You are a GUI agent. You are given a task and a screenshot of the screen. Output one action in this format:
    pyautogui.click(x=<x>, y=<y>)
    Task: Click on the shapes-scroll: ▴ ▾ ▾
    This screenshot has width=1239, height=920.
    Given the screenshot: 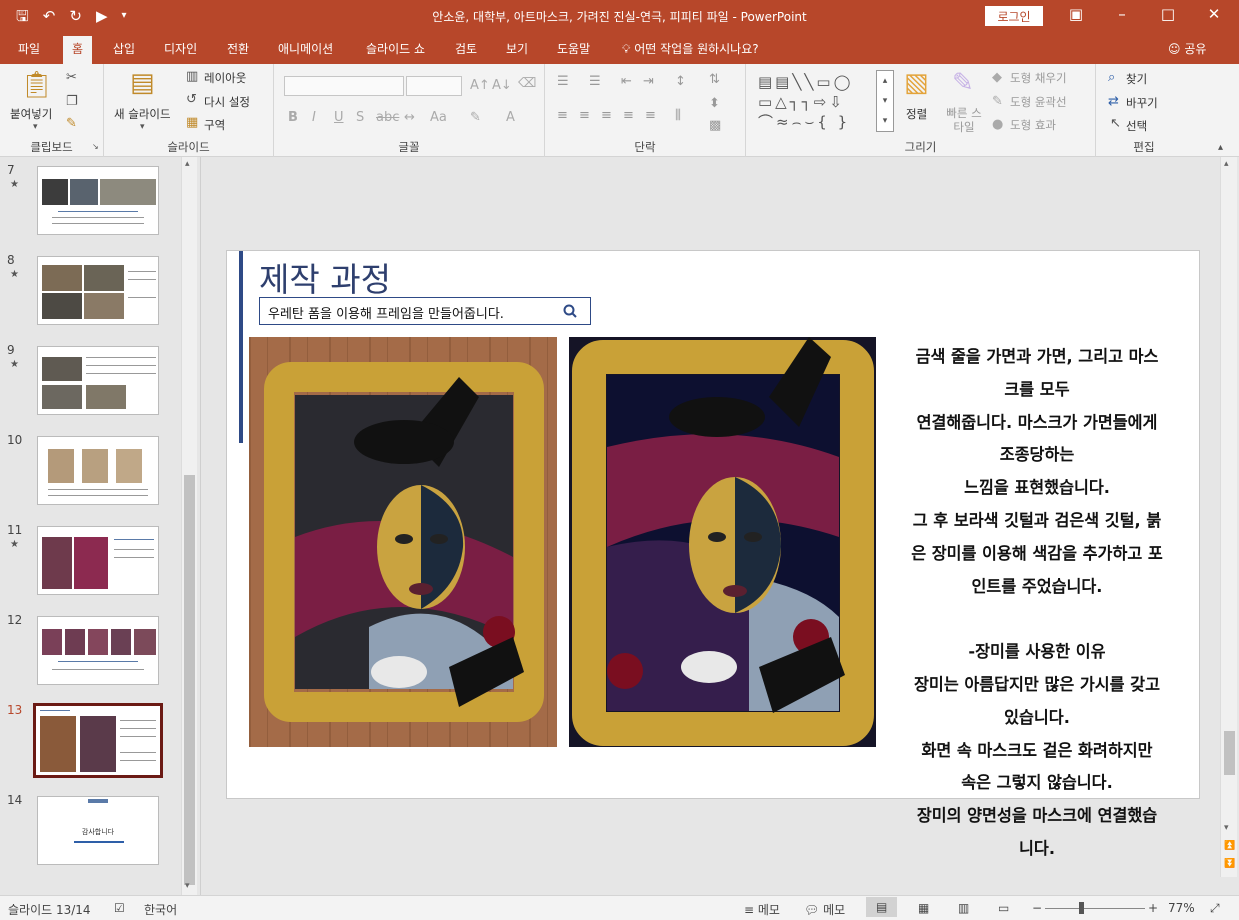 What is the action you would take?
    pyautogui.click(x=885, y=101)
    